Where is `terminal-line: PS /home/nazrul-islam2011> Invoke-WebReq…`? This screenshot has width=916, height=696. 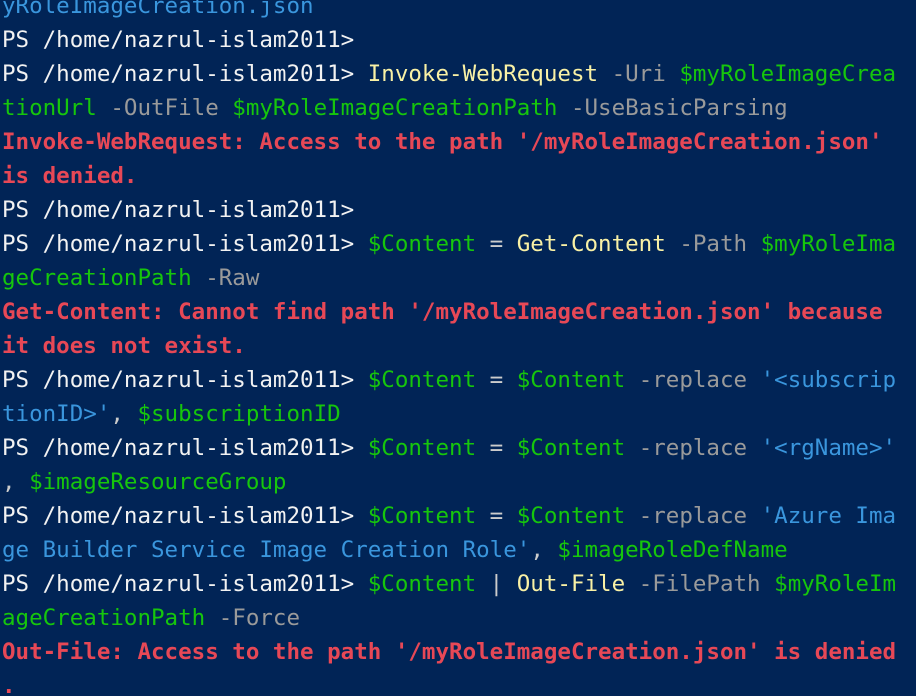 terminal-line: PS /home/nazrul-islam2011> Invoke-WebReq… is located at coordinates (449, 74).